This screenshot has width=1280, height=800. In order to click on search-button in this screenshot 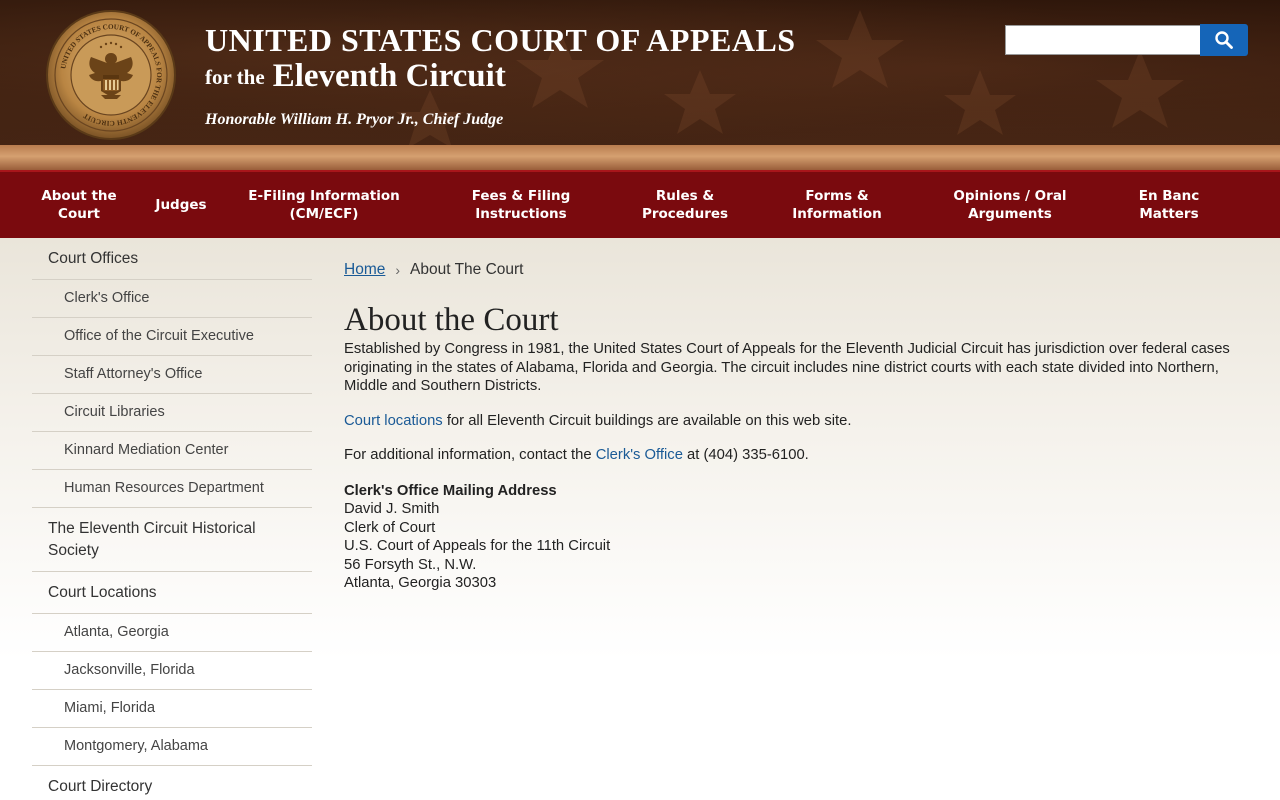, I will do `click(1224, 40)`.